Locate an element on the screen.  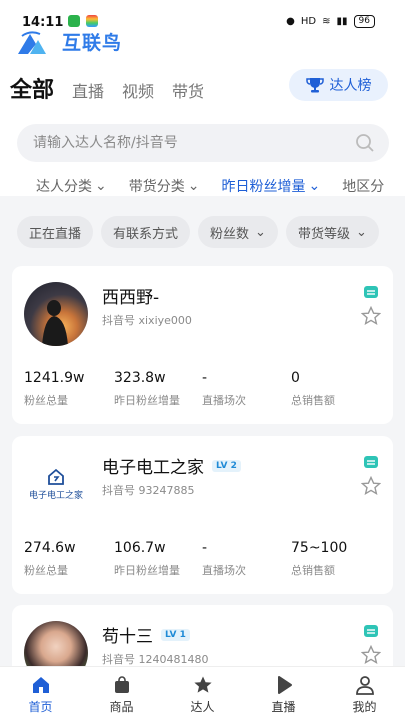
nav-label: 直播 is located at coordinates (283, 707).